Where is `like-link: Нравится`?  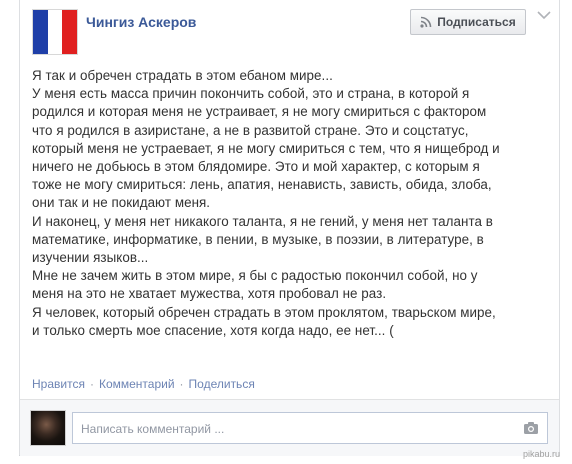
like-link: Нравится is located at coordinates (58, 384).